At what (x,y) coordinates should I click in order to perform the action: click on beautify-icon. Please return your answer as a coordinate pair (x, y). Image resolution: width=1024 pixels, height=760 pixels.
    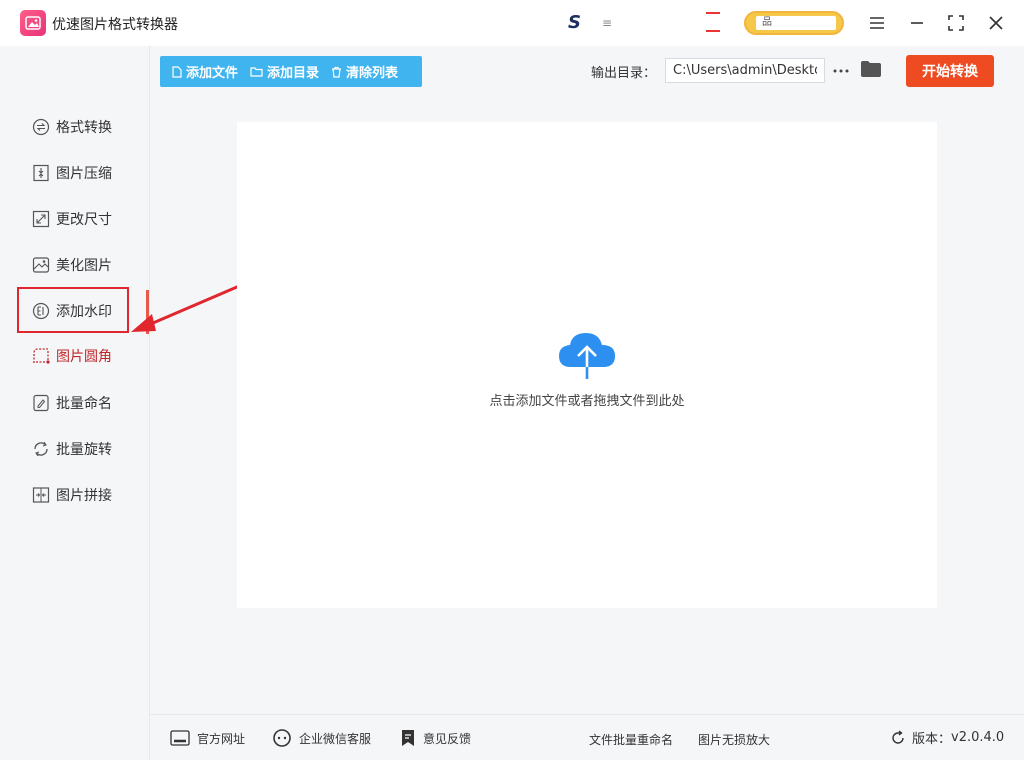
    Looking at the image, I should click on (41, 265).